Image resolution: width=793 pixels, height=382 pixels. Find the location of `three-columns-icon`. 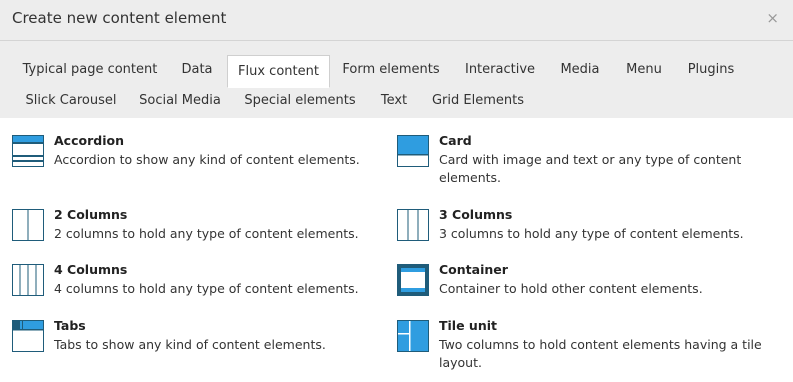

three-columns-icon is located at coordinates (413, 225).